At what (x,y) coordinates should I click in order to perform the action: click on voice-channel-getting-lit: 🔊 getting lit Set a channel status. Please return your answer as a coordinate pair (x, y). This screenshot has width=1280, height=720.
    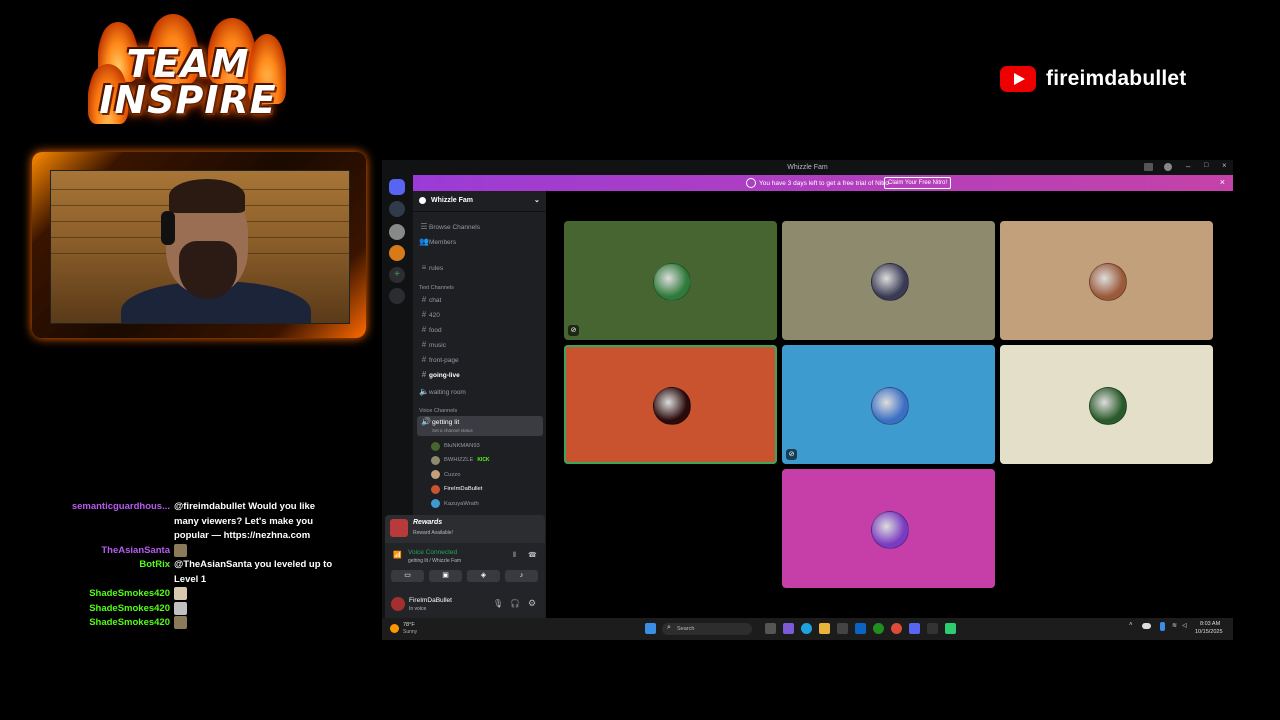
    Looking at the image, I should click on (480, 426).